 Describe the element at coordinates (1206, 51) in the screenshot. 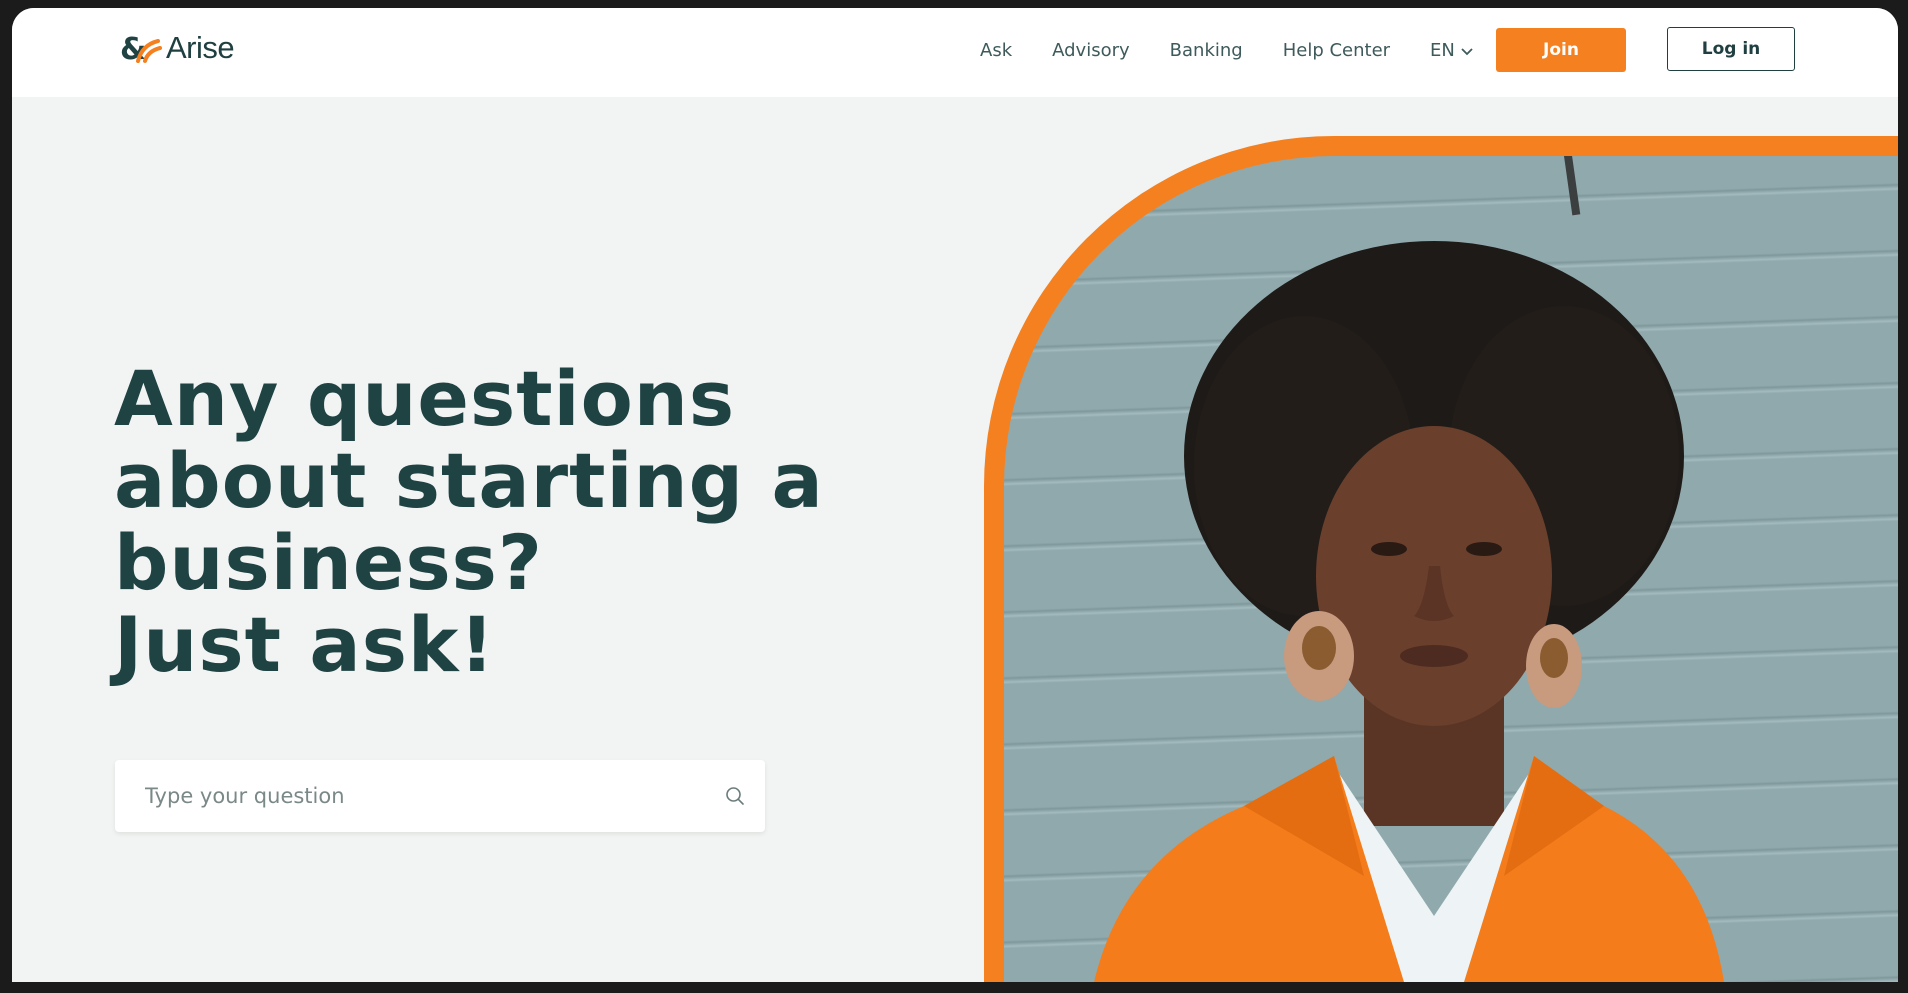

I see `nav-banking: Banking` at that location.